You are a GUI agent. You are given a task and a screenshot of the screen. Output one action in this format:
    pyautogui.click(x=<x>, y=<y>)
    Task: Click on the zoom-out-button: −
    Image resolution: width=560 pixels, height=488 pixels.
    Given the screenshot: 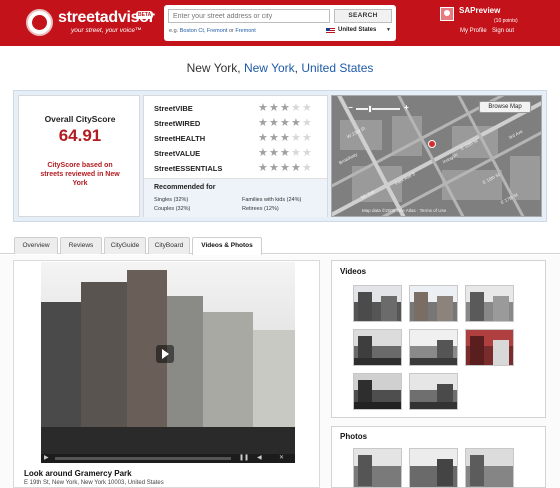 What is the action you would take?
    pyautogui.click(x=350, y=108)
    